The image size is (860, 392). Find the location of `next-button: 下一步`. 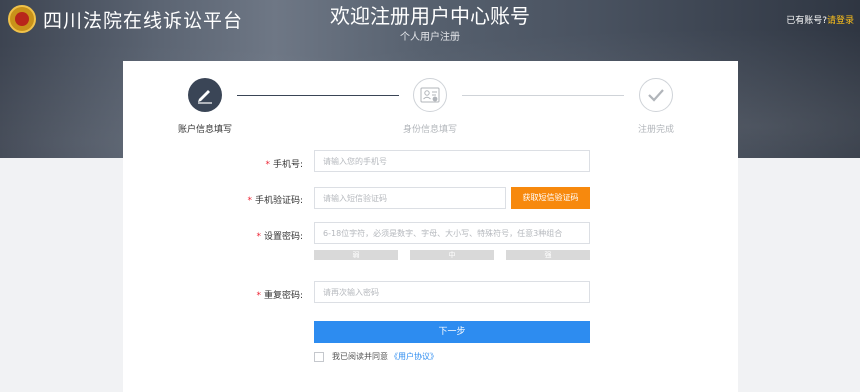

next-button: 下一步 is located at coordinates (452, 332).